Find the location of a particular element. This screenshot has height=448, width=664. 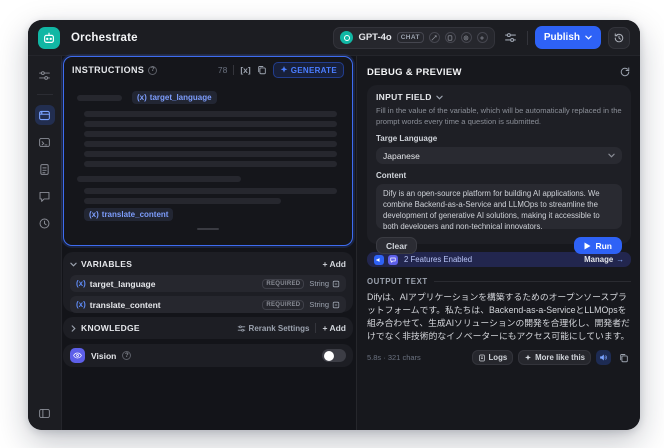

restart-debug-button is located at coordinates (625, 72).